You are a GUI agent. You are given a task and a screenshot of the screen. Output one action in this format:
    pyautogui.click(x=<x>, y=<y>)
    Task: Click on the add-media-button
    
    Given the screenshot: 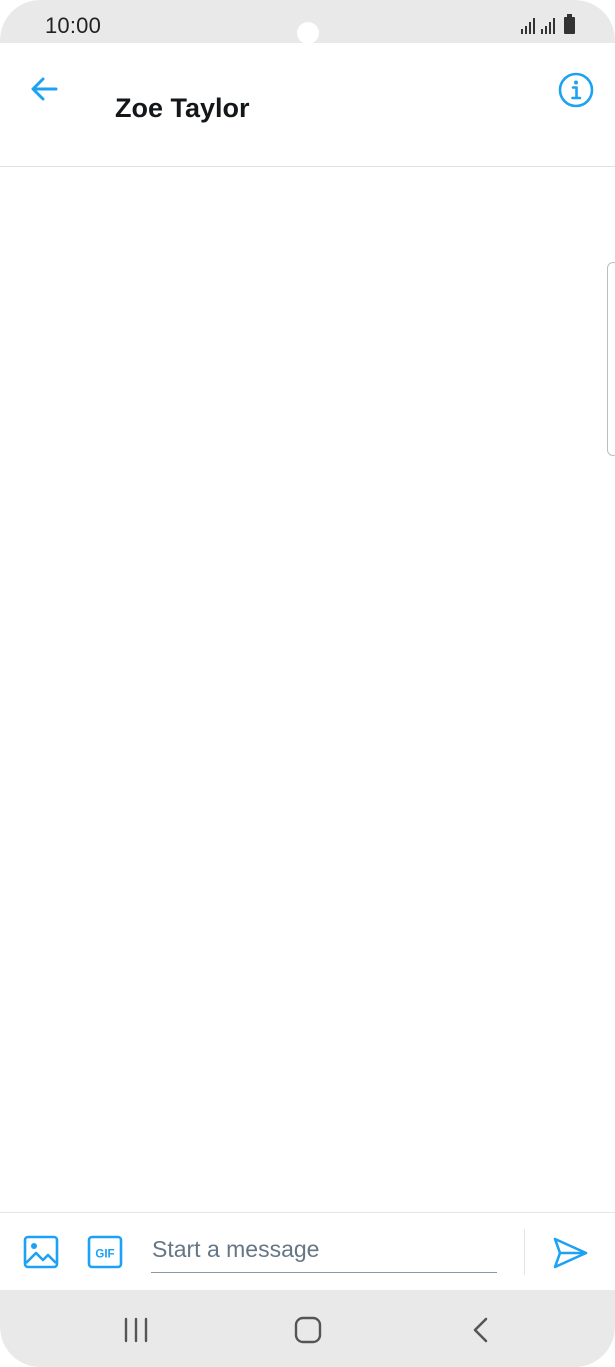 What is the action you would take?
    pyautogui.click(x=41, y=1252)
    